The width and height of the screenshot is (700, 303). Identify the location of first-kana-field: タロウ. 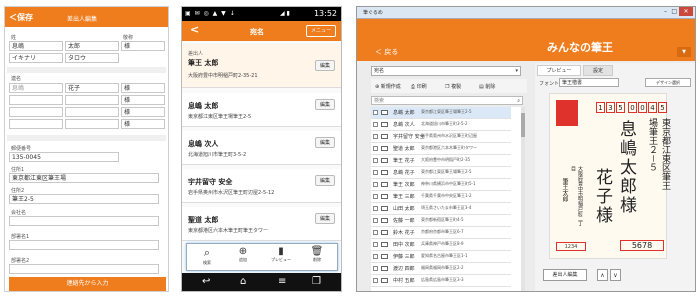
(92, 58).